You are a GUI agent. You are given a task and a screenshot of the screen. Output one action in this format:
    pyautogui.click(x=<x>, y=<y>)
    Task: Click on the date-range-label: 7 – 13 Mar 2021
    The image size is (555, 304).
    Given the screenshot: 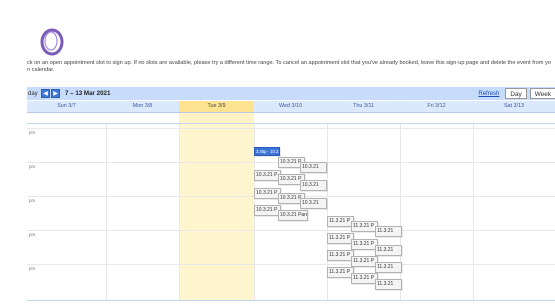 What is the action you would take?
    pyautogui.click(x=88, y=93)
    